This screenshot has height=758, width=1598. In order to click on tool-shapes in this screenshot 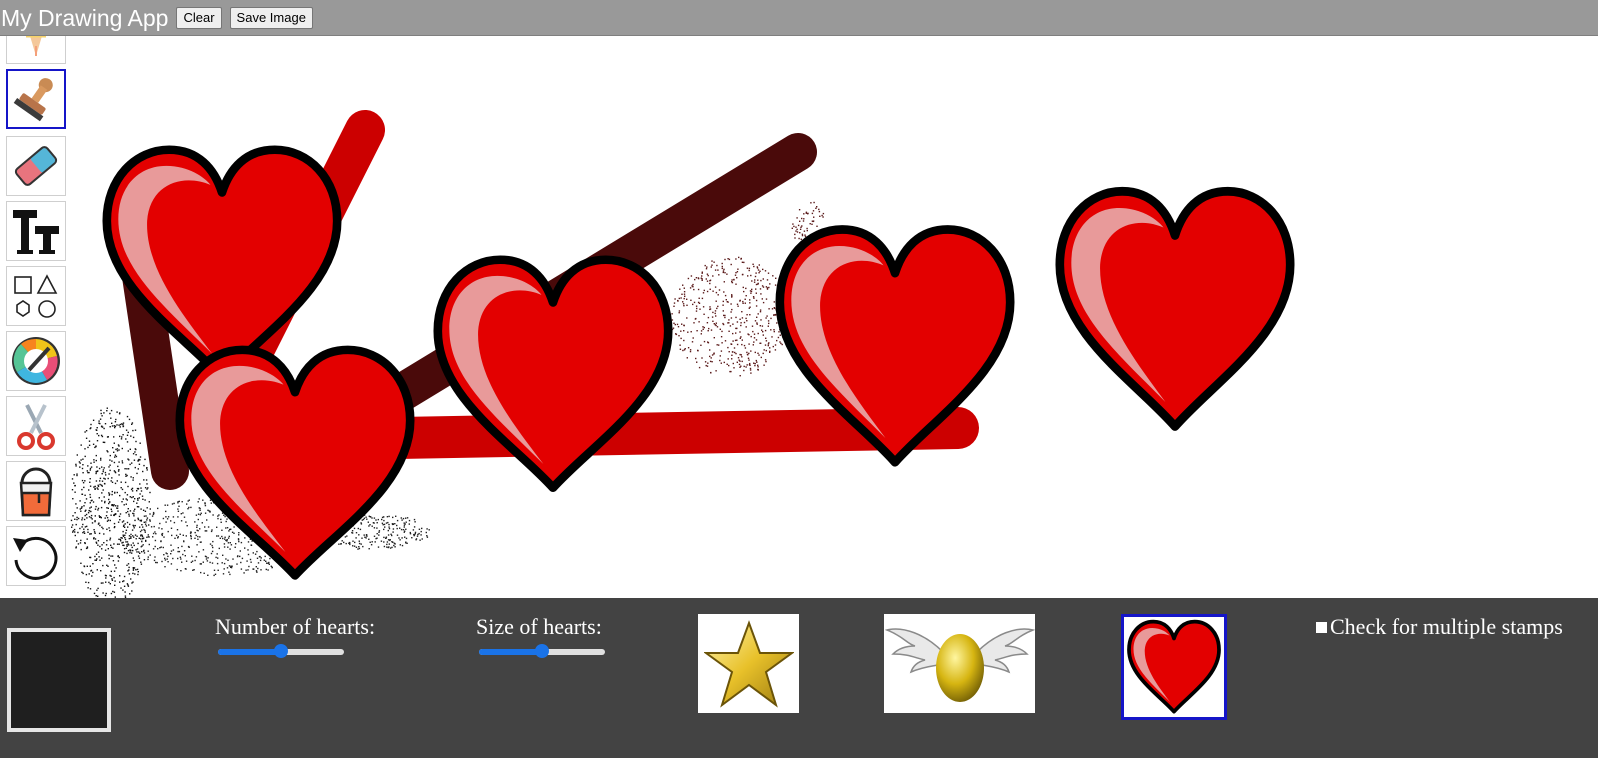, I will do `click(36, 296)`.